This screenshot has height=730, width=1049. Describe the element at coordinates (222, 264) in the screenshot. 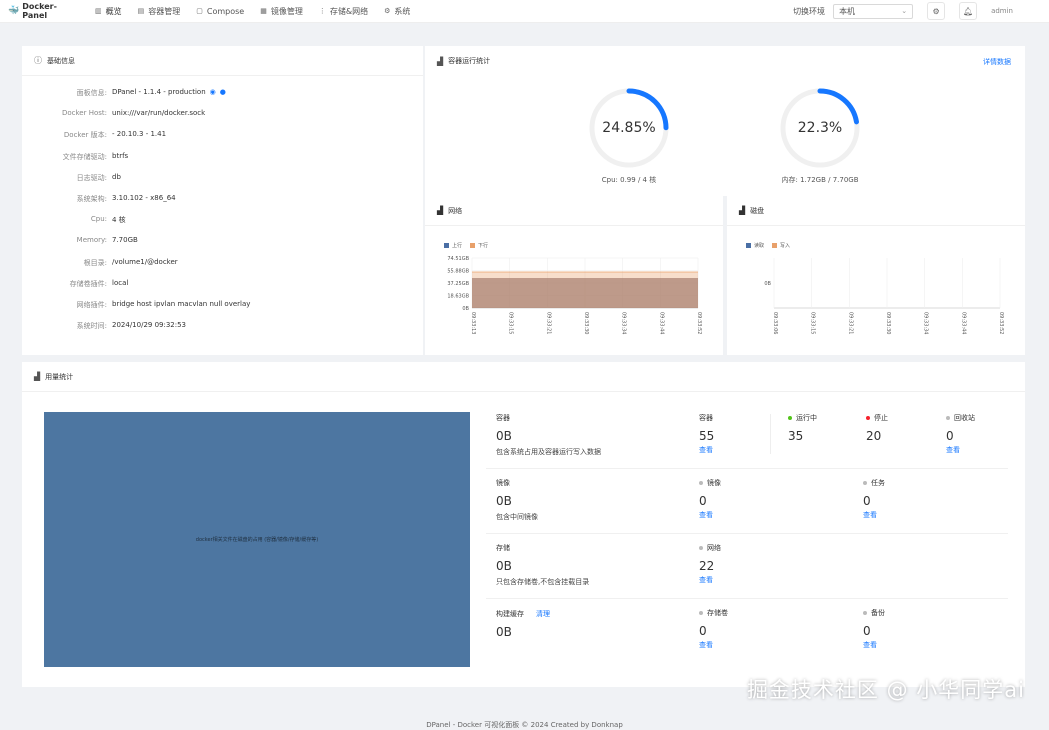

I see `info-row: 根目录: /volume1/@docker` at that location.